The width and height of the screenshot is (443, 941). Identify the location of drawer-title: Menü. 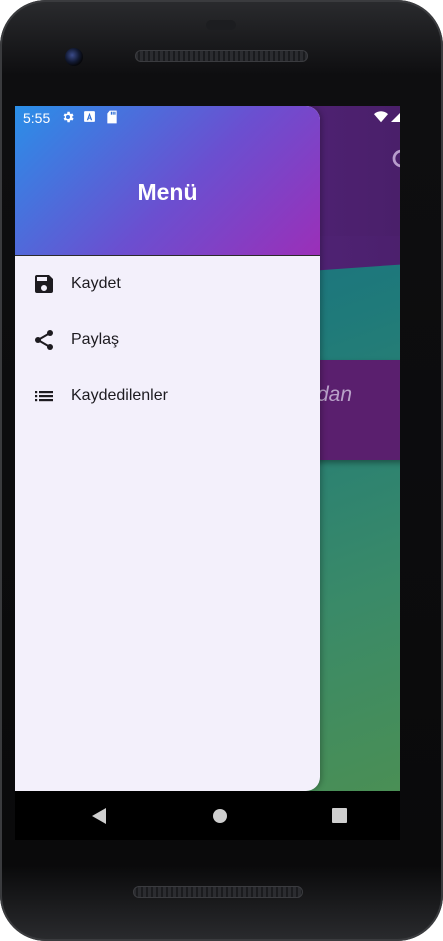
(167, 192).